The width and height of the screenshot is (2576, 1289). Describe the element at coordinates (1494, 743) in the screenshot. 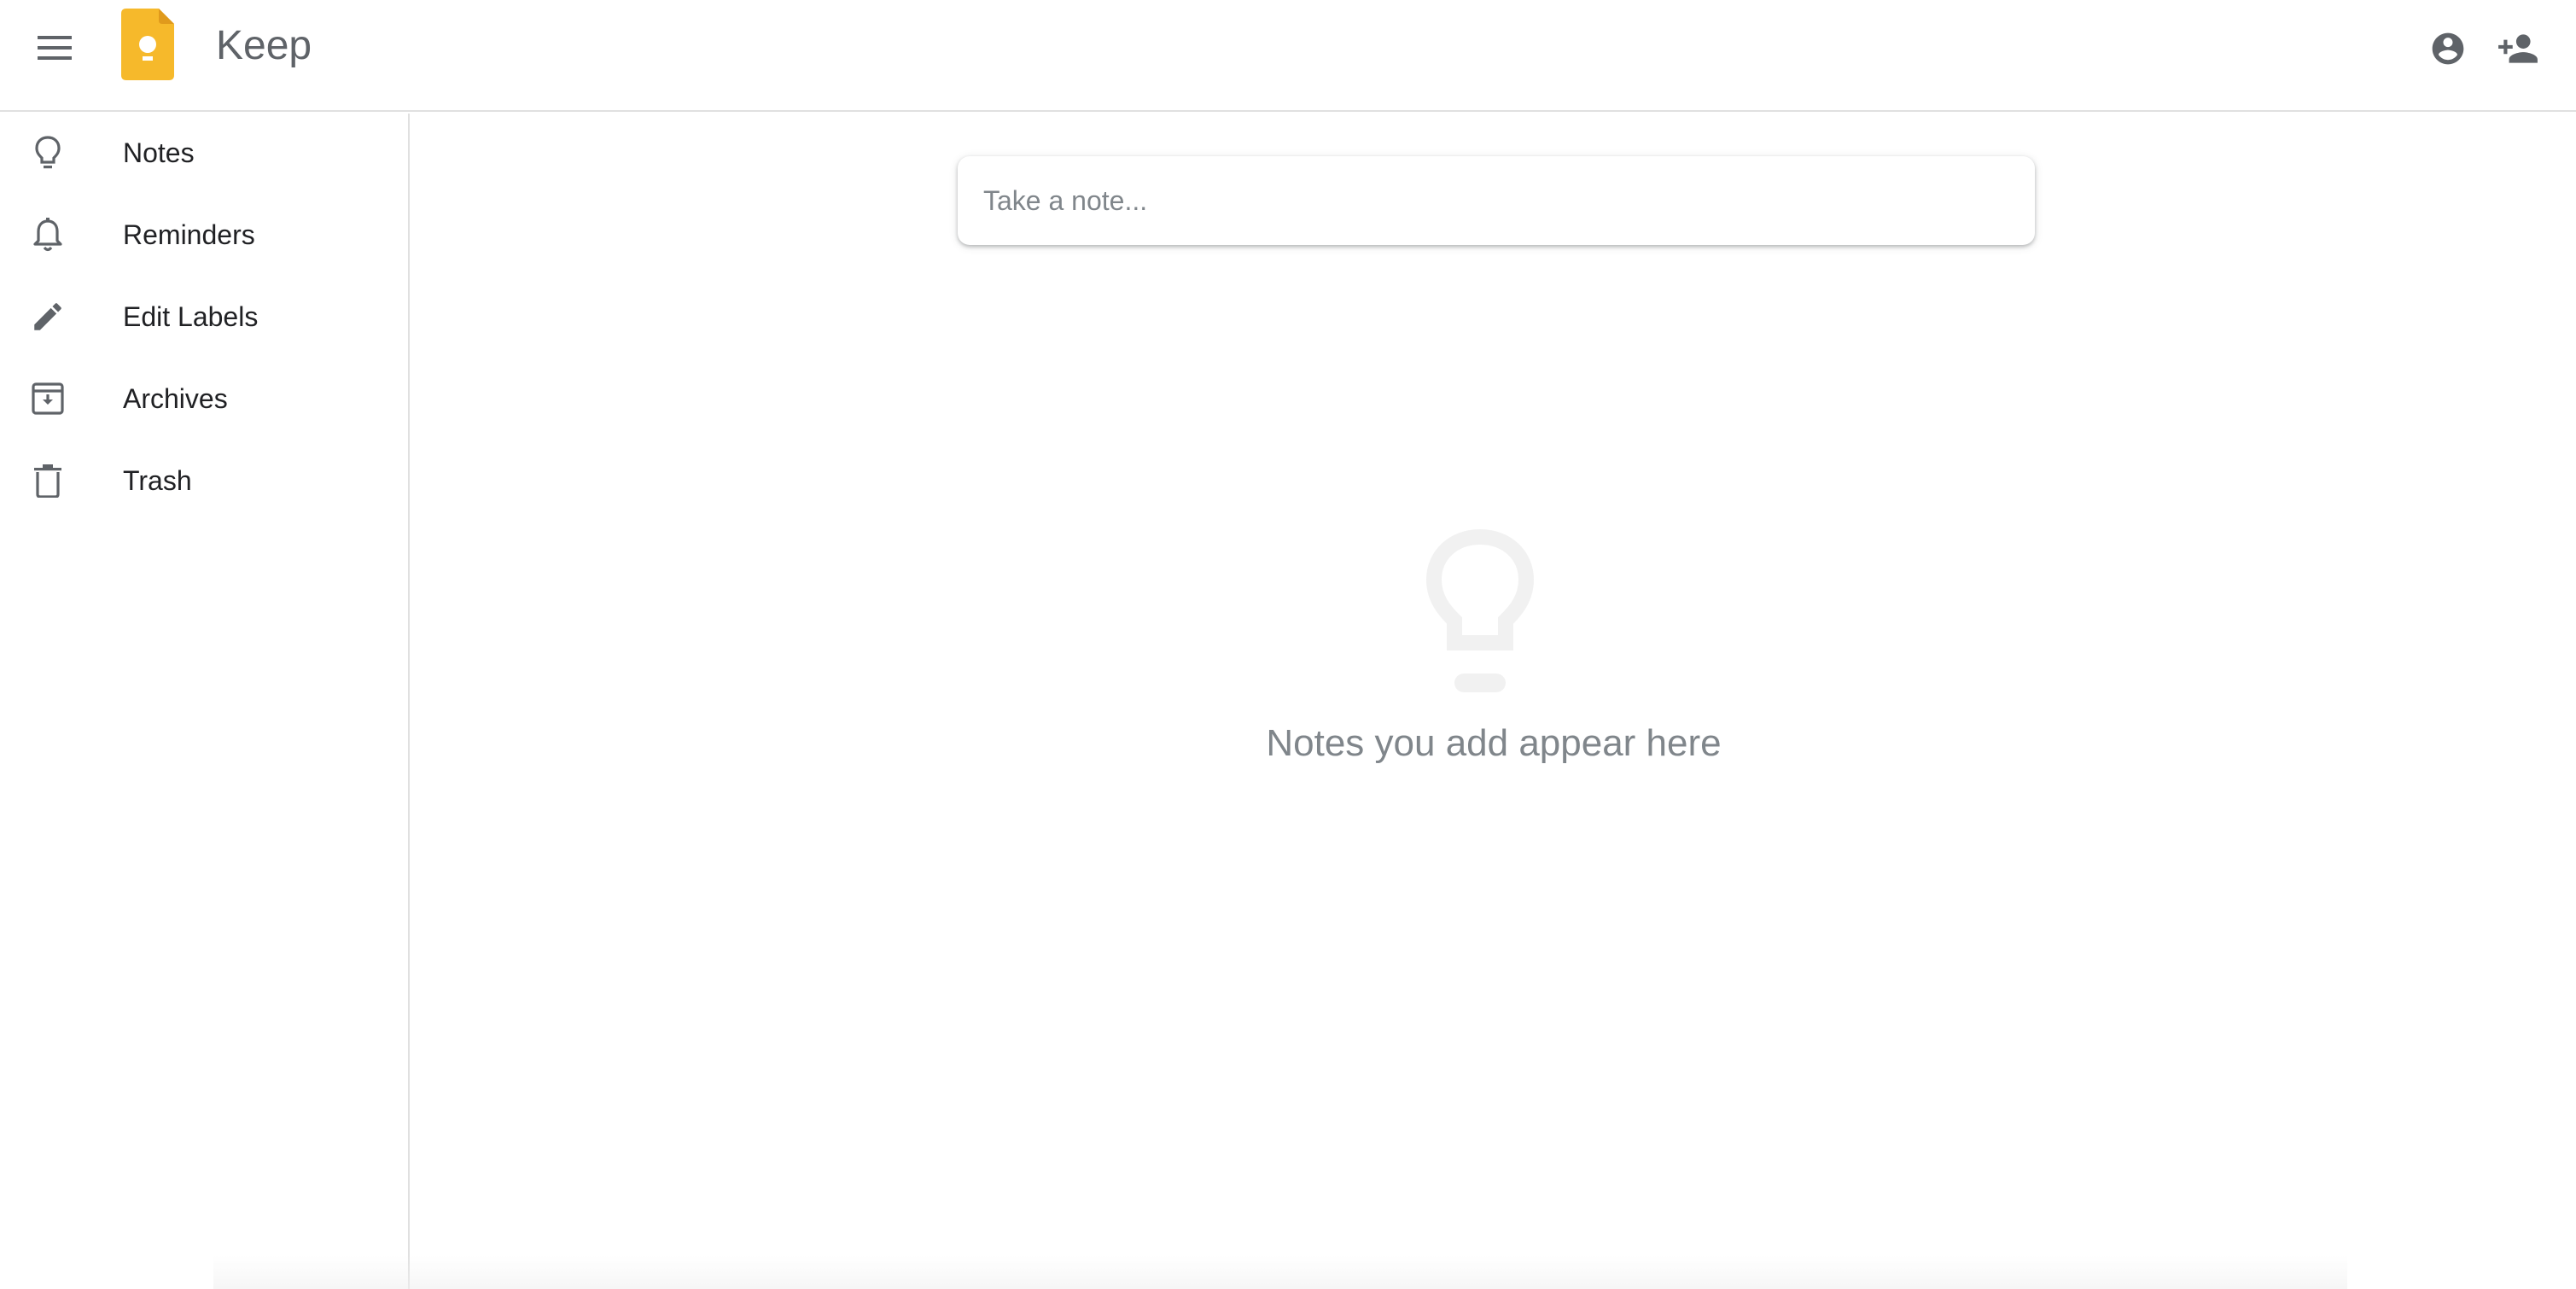

I see `empty-state-message: Notes you add appear here` at that location.